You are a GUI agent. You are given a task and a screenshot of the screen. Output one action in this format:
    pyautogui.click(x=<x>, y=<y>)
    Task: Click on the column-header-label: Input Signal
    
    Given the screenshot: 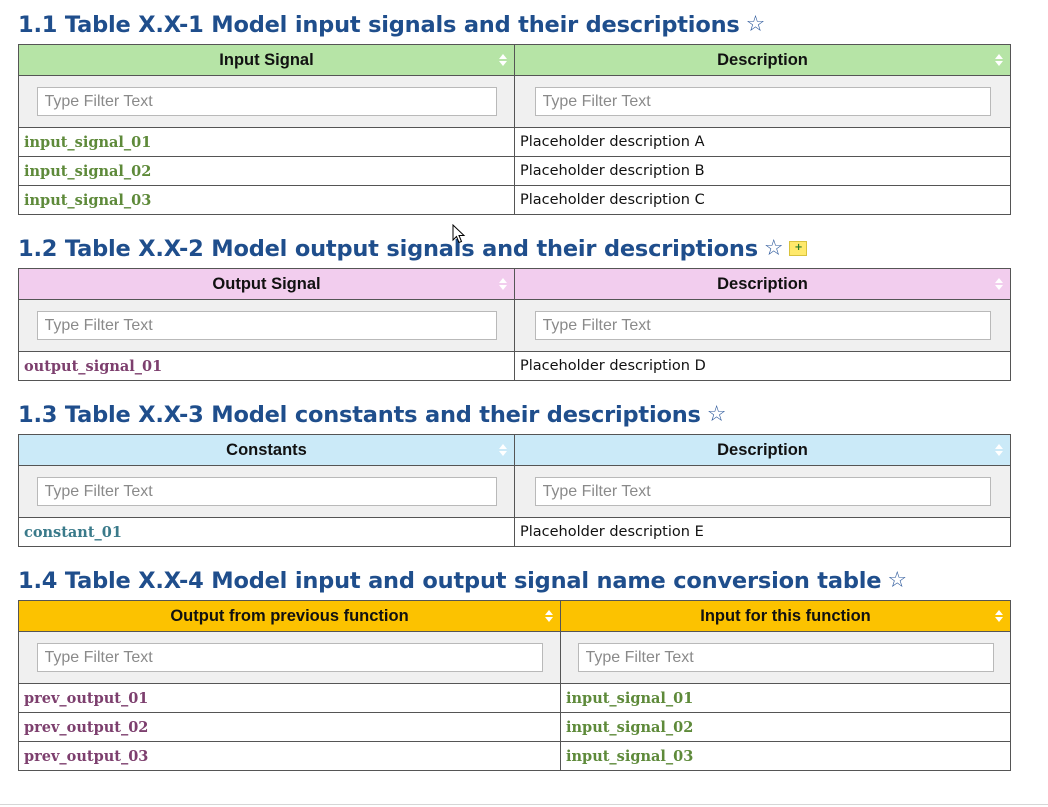 What is the action you would take?
    pyautogui.click(x=266, y=59)
    